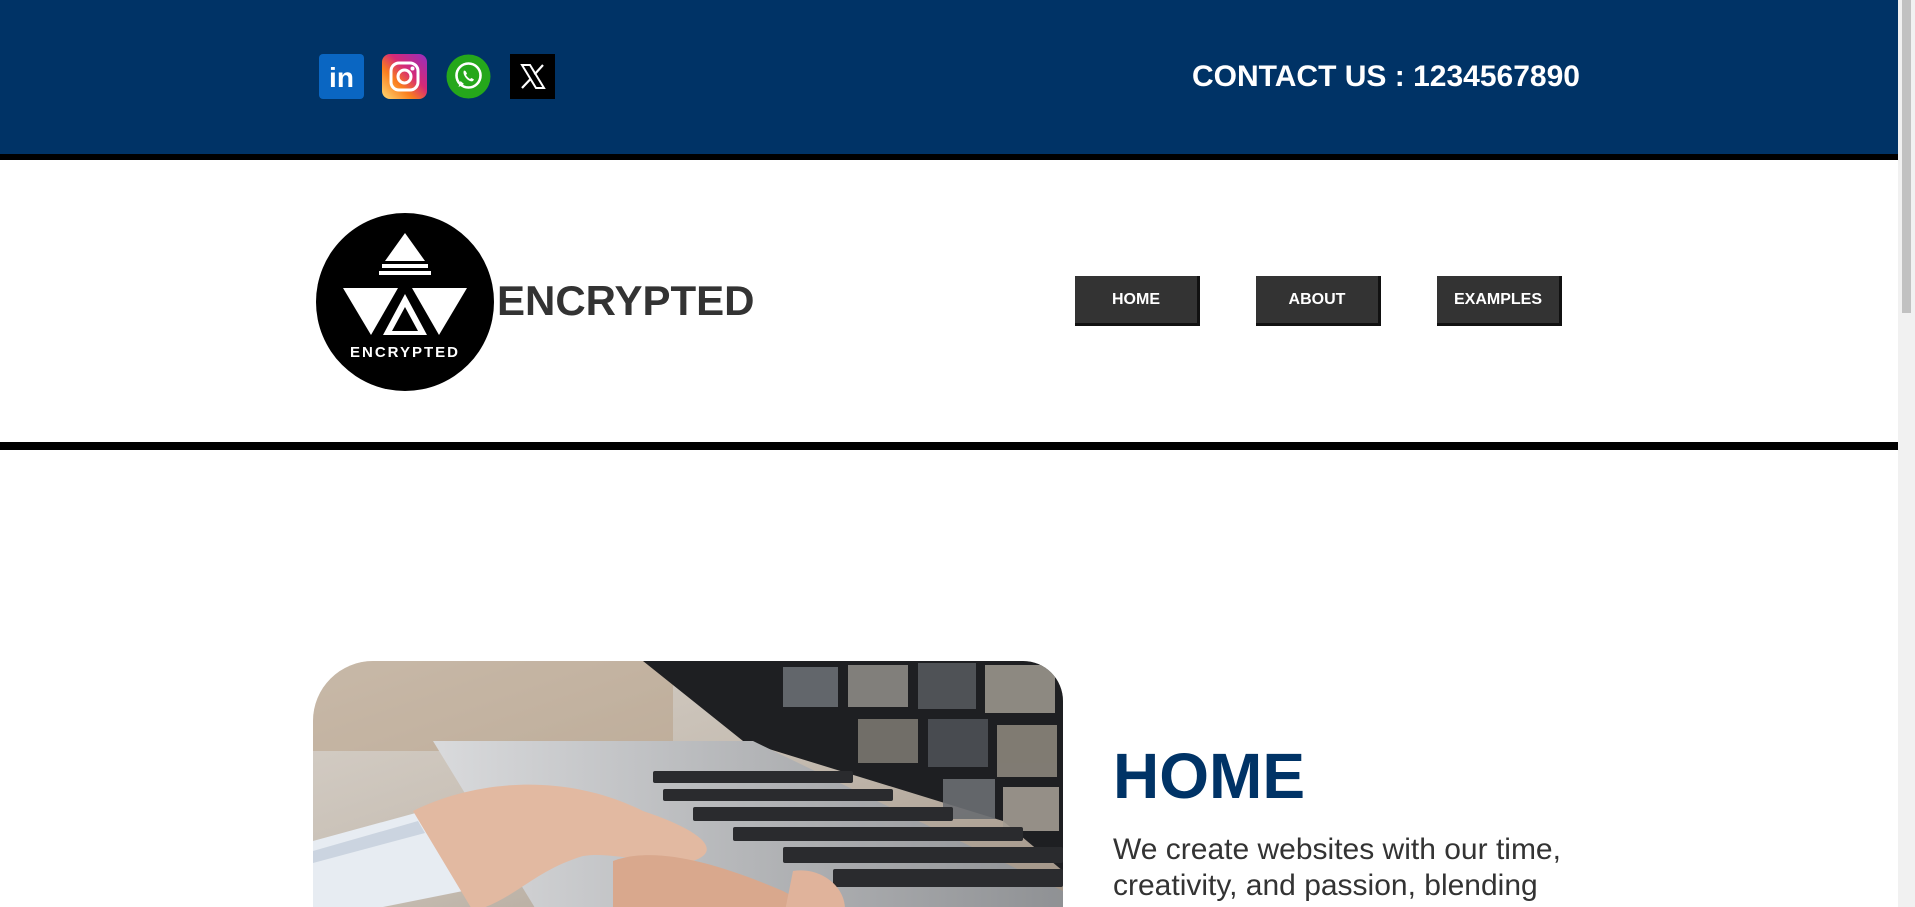  Describe the element at coordinates (949, 446) in the screenshot. I see `header-divider` at that location.